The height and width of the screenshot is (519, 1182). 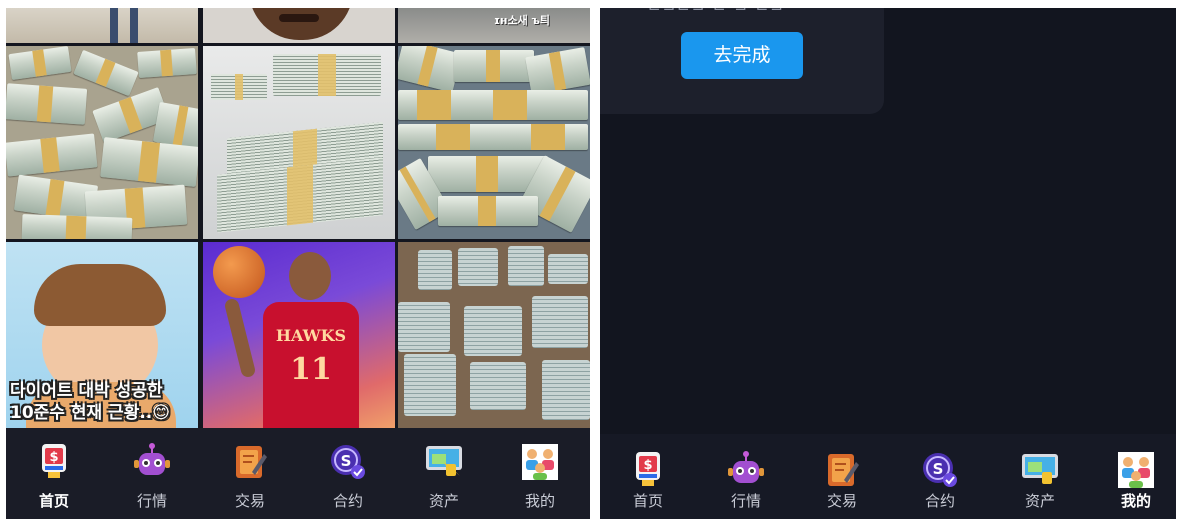 I want to click on feed-image-text-thumb: ɪн소새 ъ틔, so click(x=494, y=25).